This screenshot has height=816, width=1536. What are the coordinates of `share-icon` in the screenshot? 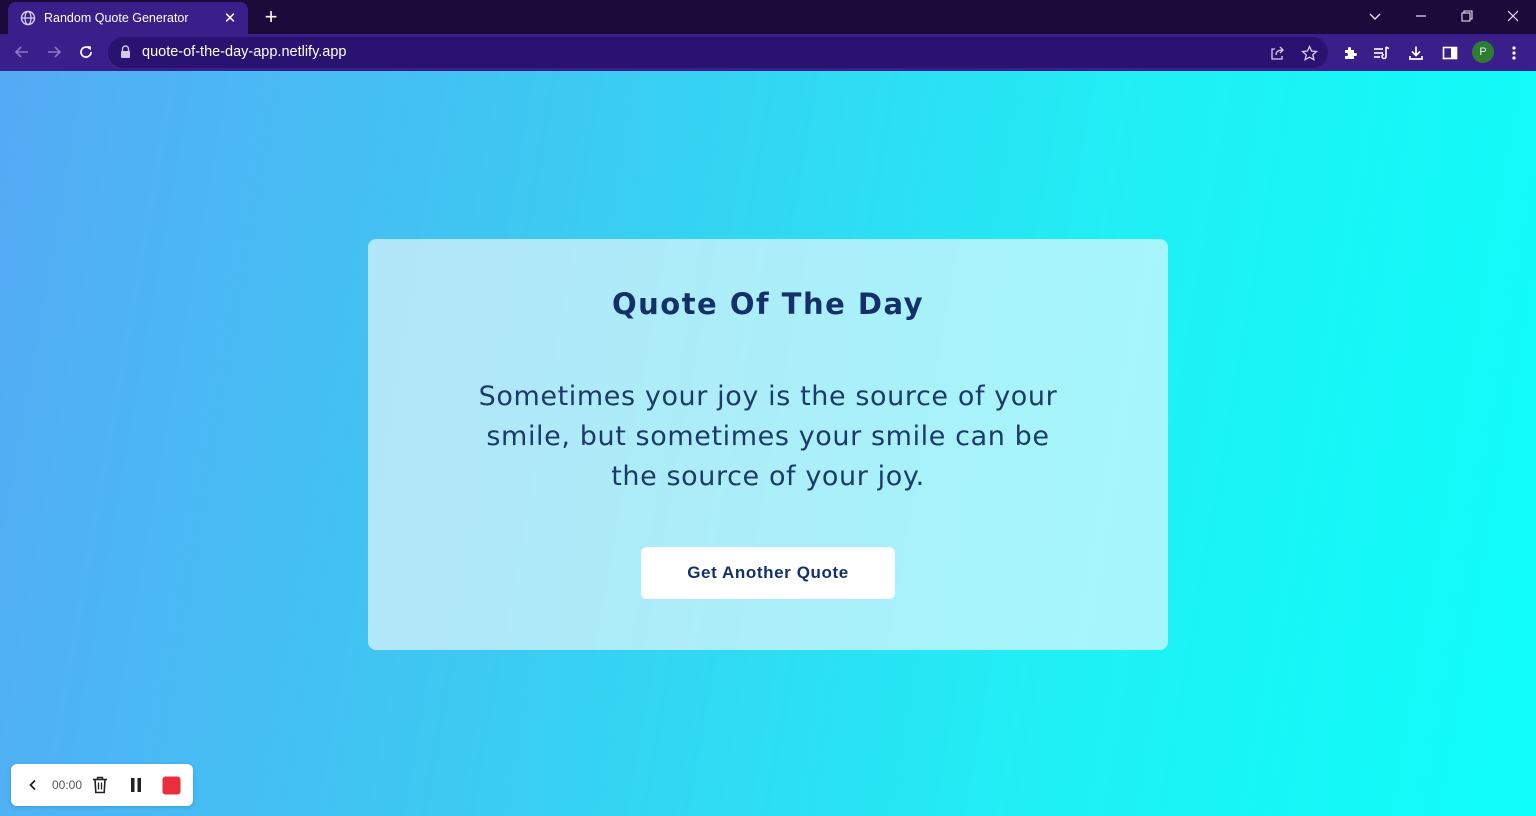 It's located at (1277, 53).